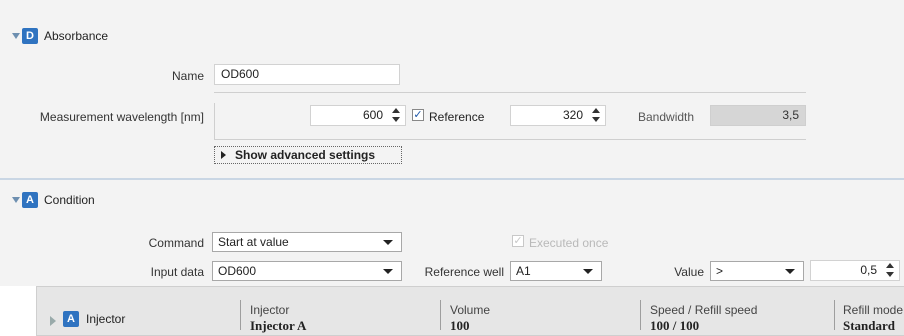  What do you see at coordinates (518, 241) in the screenshot?
I see `executed-once-checkbox: ✓` at bounding box center [518, 241].